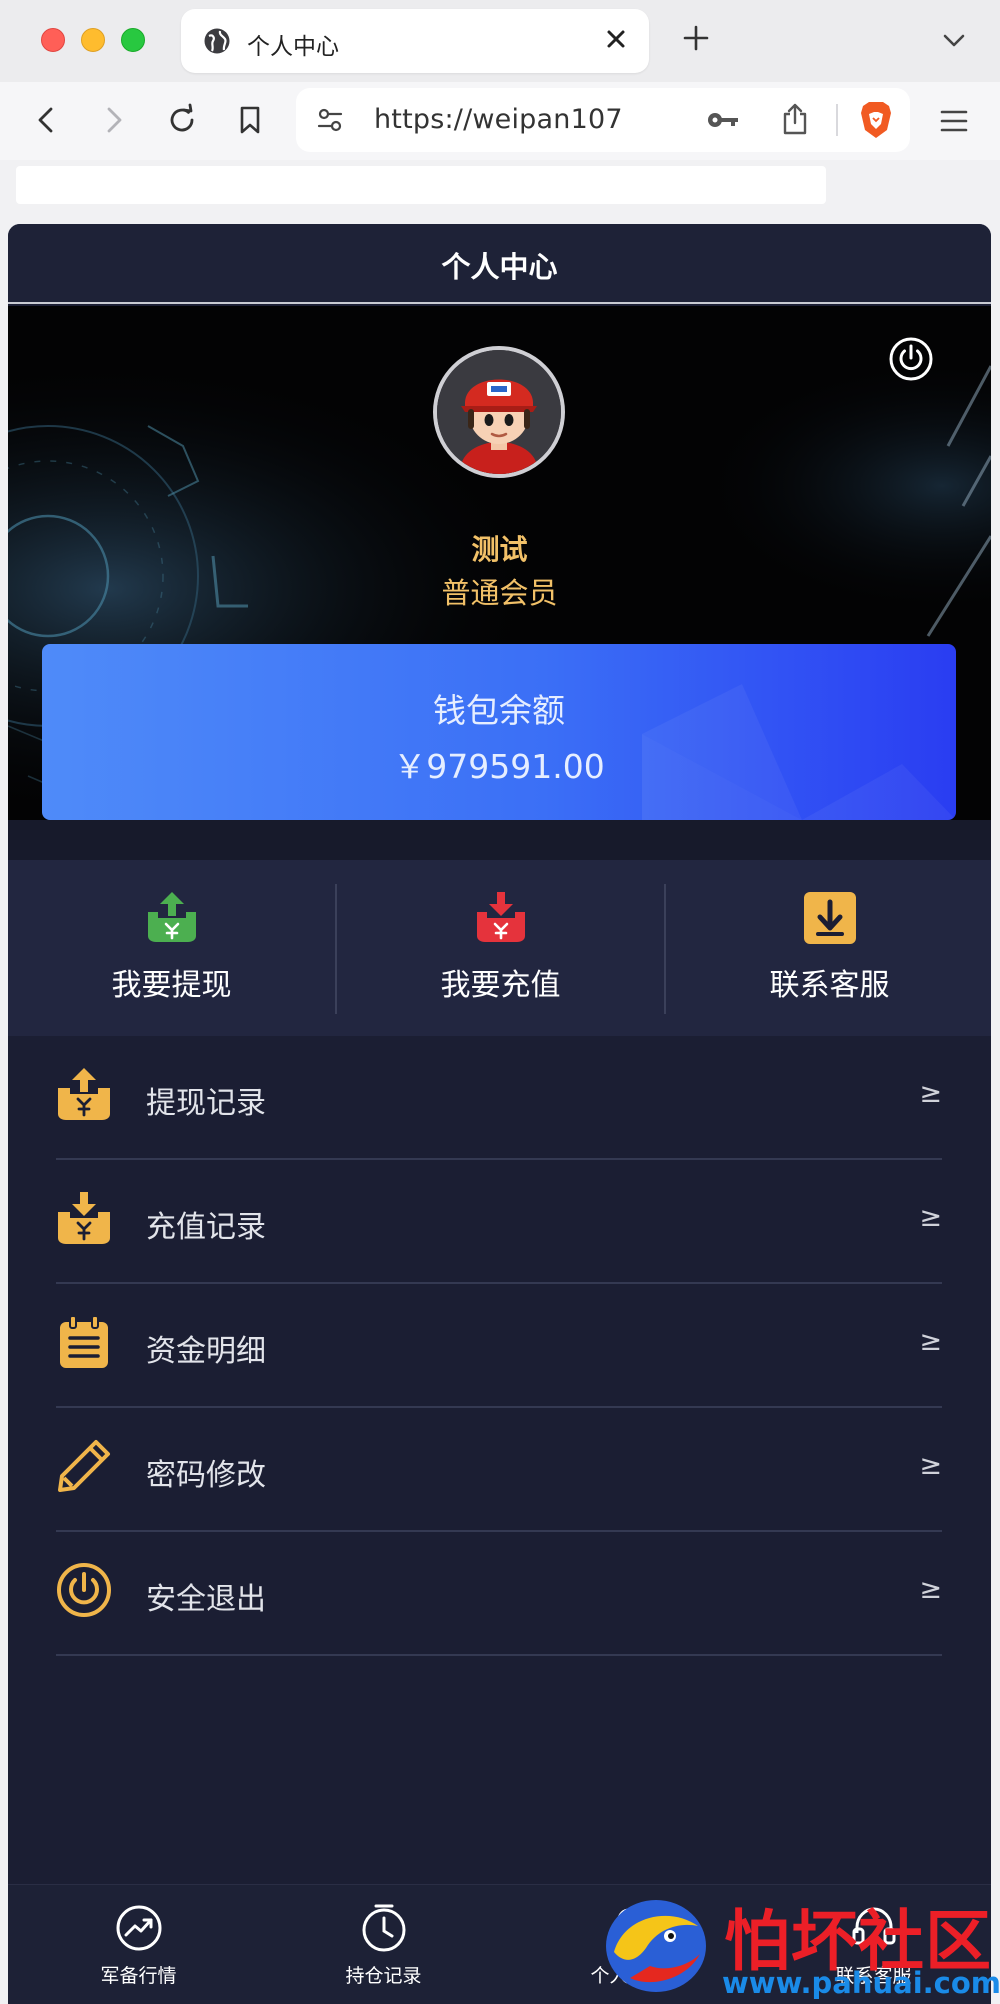  I want to click on recharge-action-button: 我要充值, so click(500, 948).